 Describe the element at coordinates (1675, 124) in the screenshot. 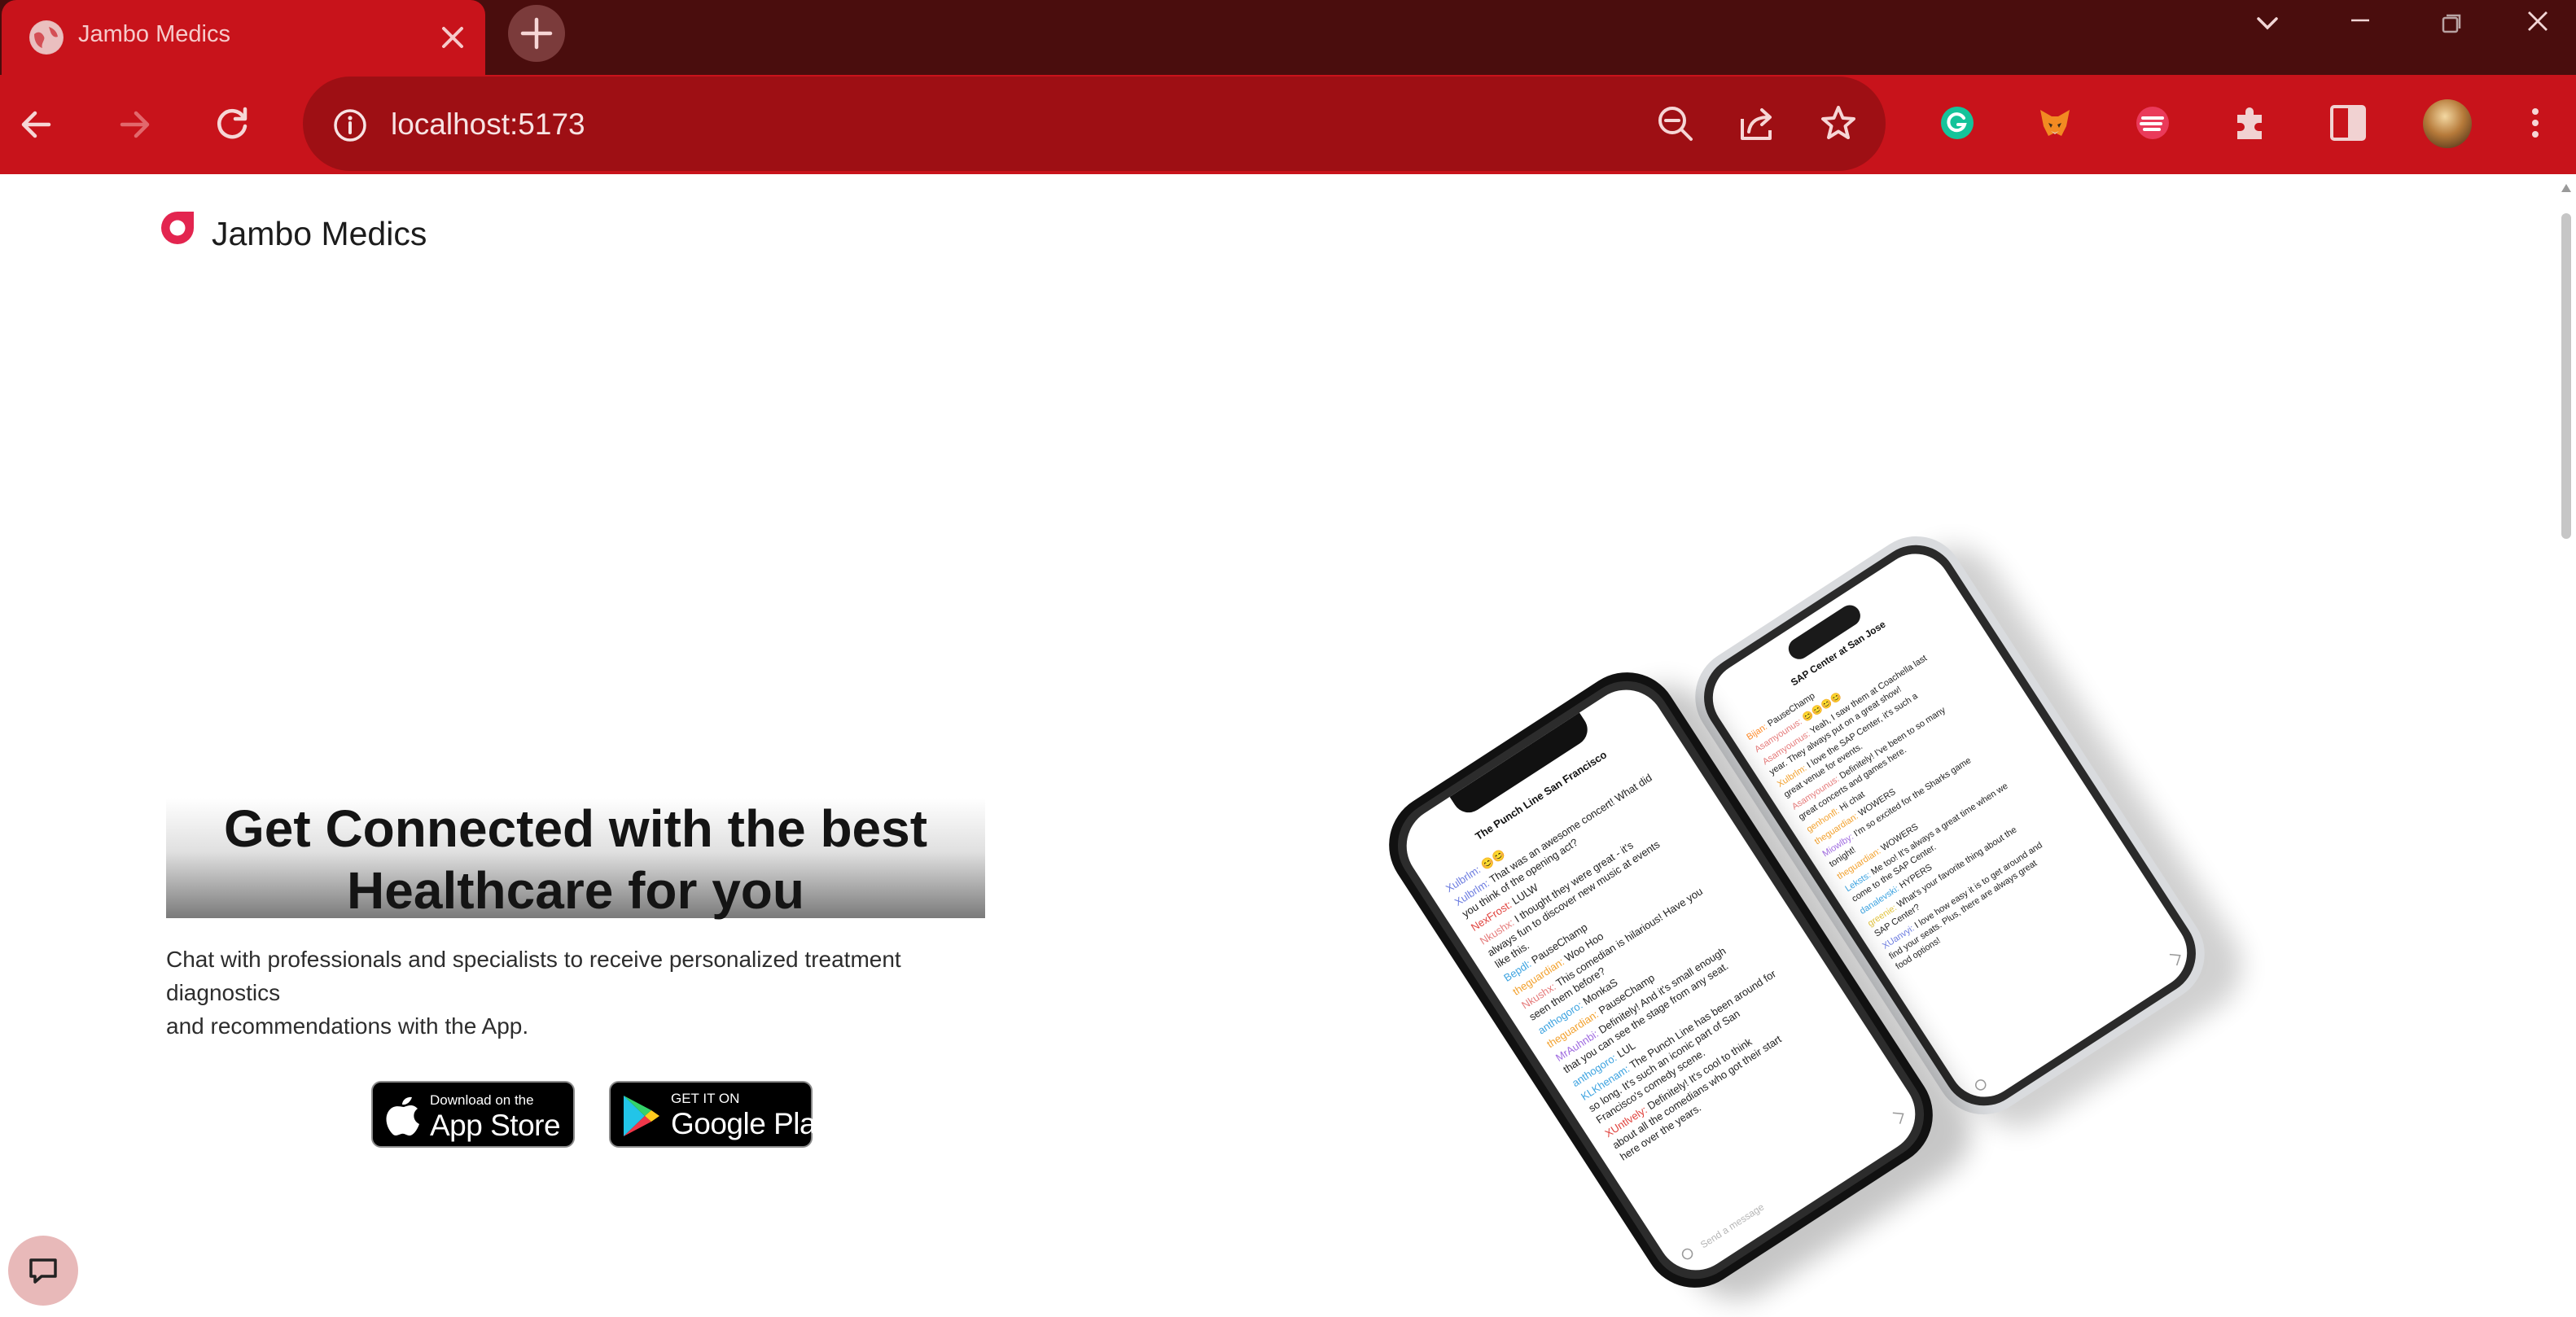

I see `zoom-out-icon` at that location.